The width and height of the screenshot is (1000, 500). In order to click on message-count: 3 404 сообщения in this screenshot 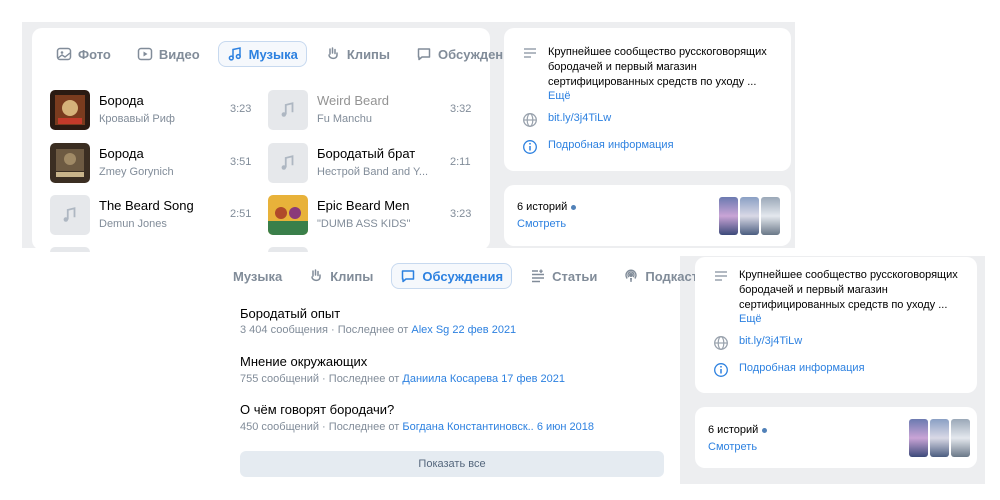, I will do `click(284, 330)`.